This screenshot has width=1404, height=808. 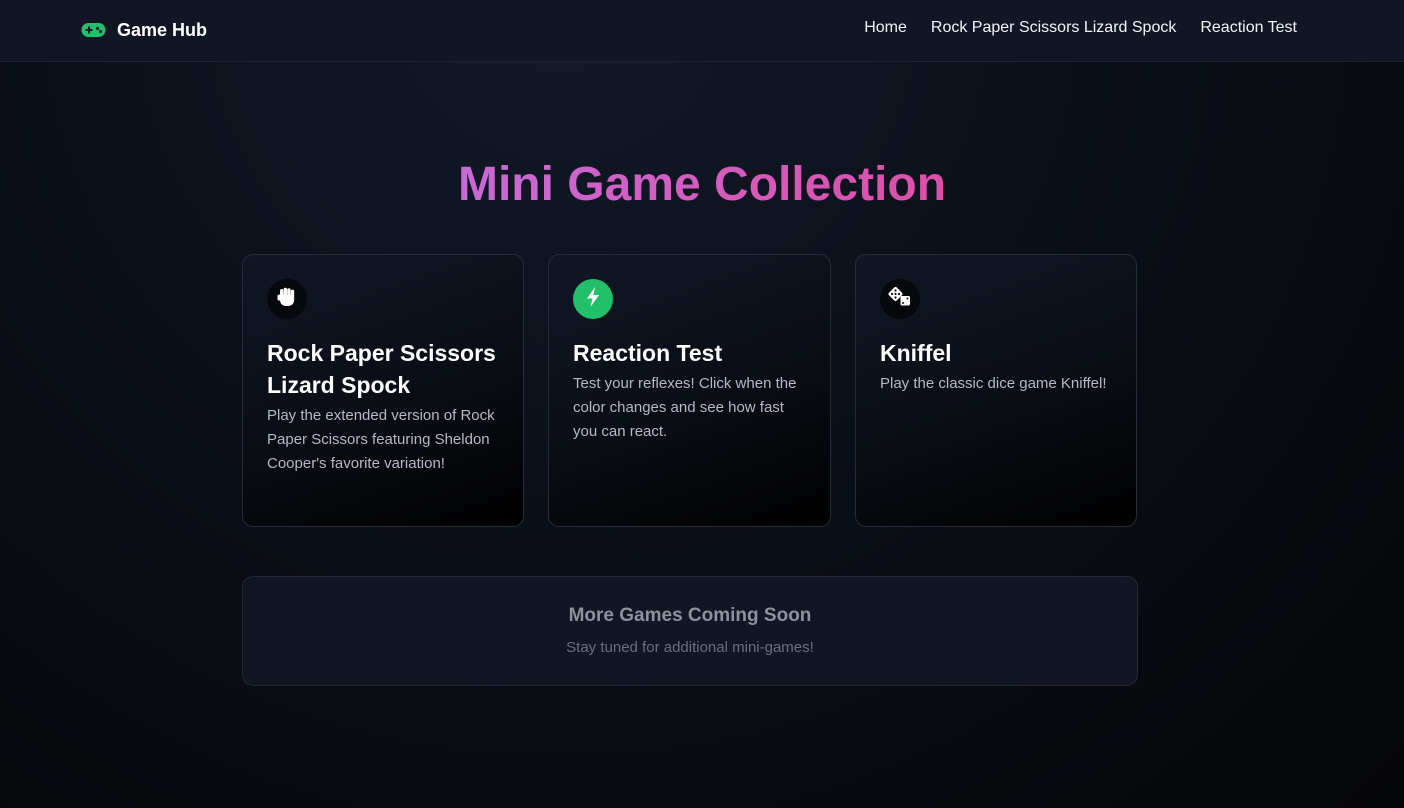 I want to click on card-description: Play the classic dice game Kniffel!, so click(x=993, y=383).